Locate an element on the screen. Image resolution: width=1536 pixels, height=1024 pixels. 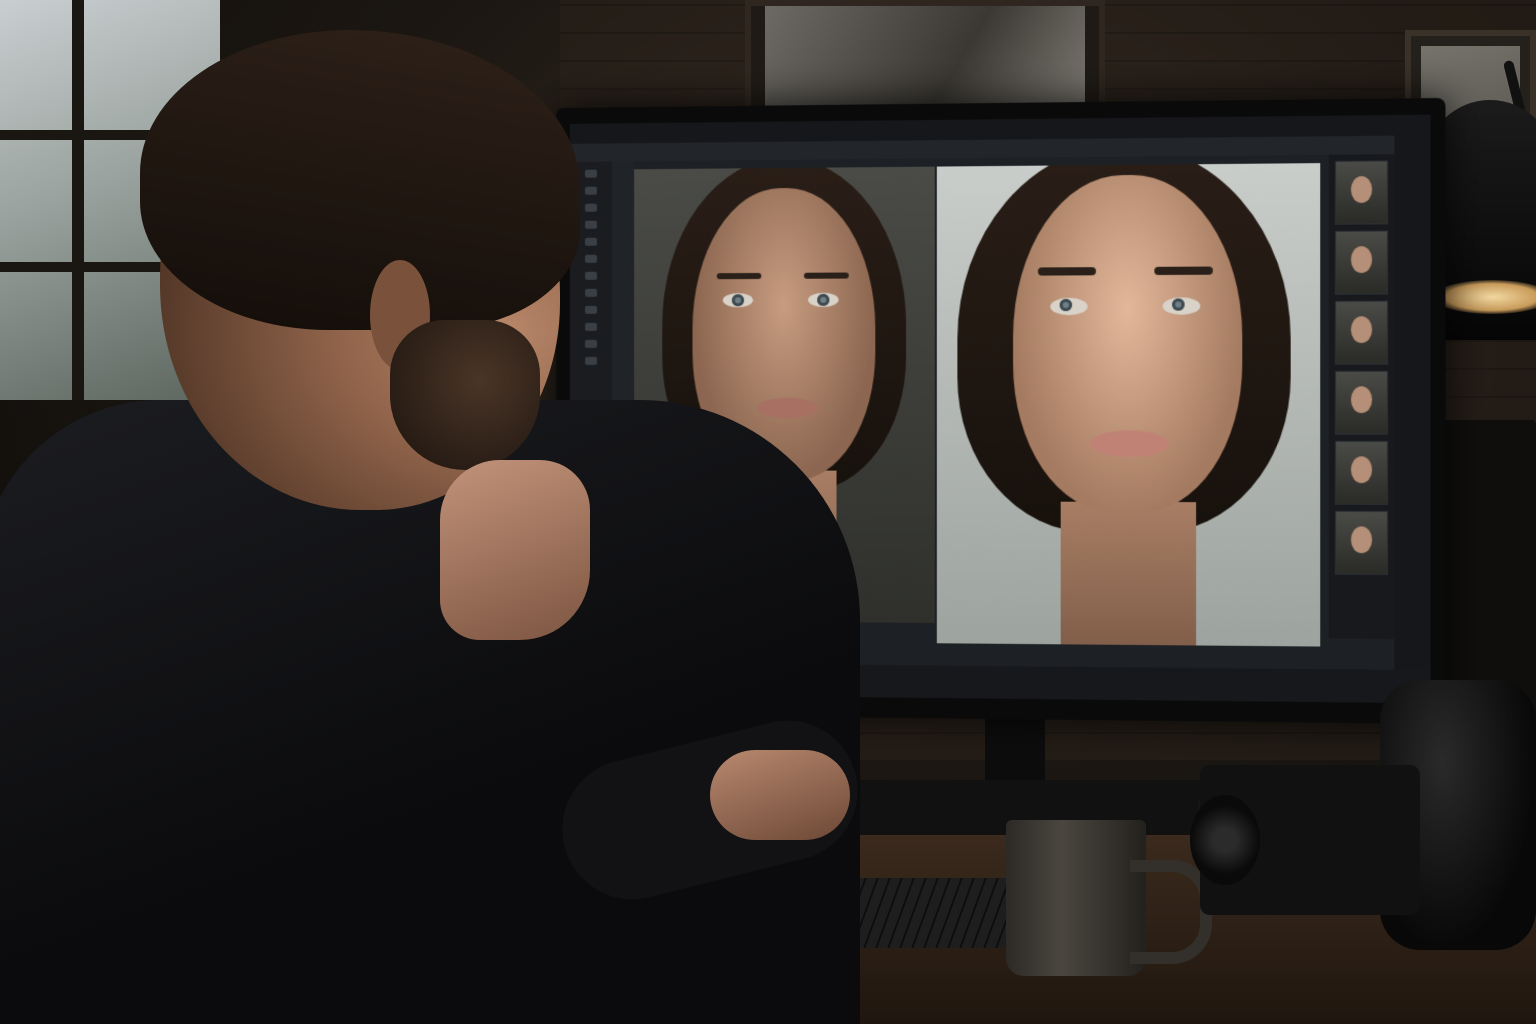
canvas-after is located at coordinates (1128, 405).